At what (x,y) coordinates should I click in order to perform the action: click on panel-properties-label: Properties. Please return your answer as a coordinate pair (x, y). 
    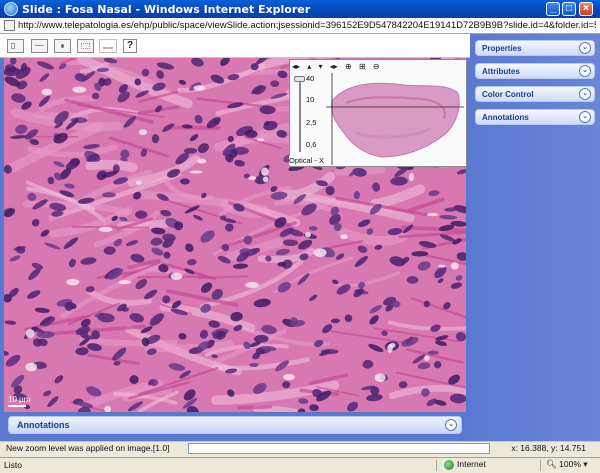
    Looking at the image, I should click on (502, 48).